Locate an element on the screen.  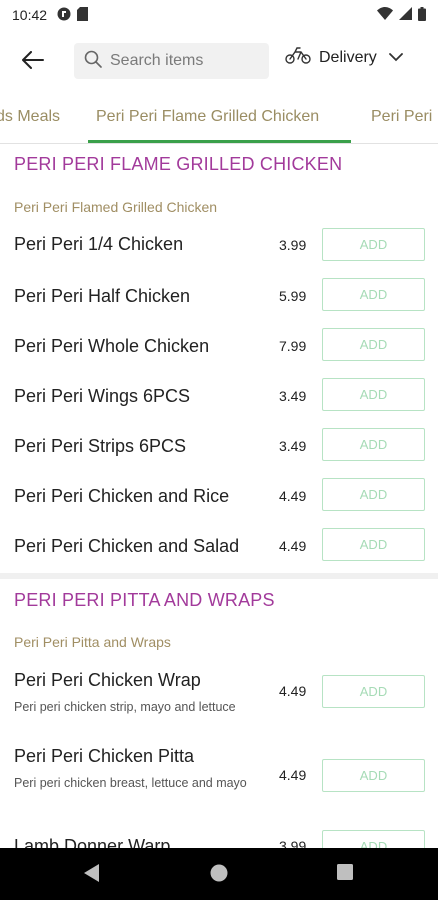
item-name: Peri Peri Chicken Wrap is located at coordinates (107, 680).